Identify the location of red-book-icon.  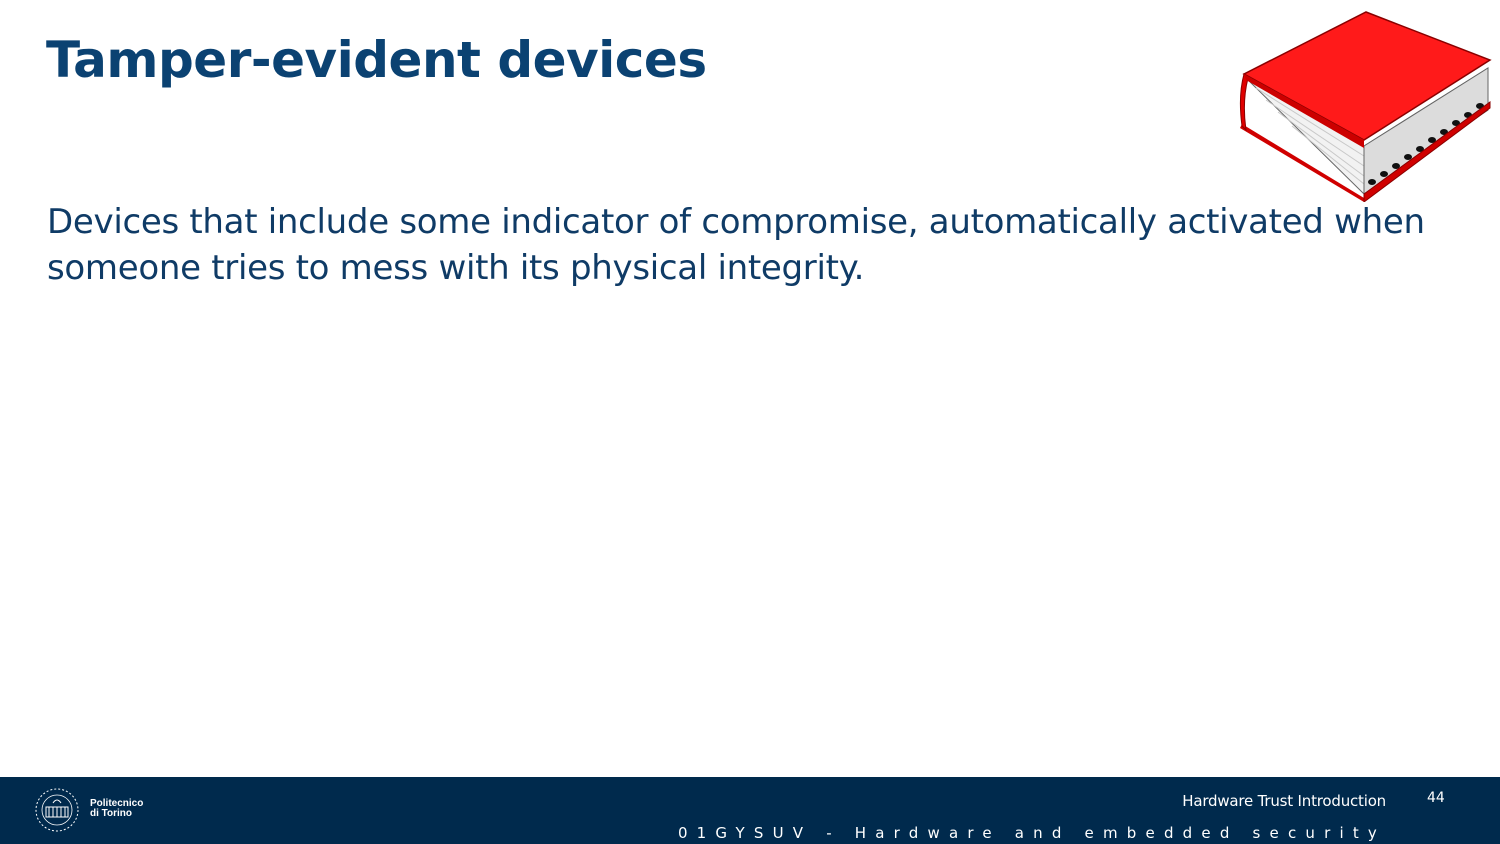
(1365, 106).